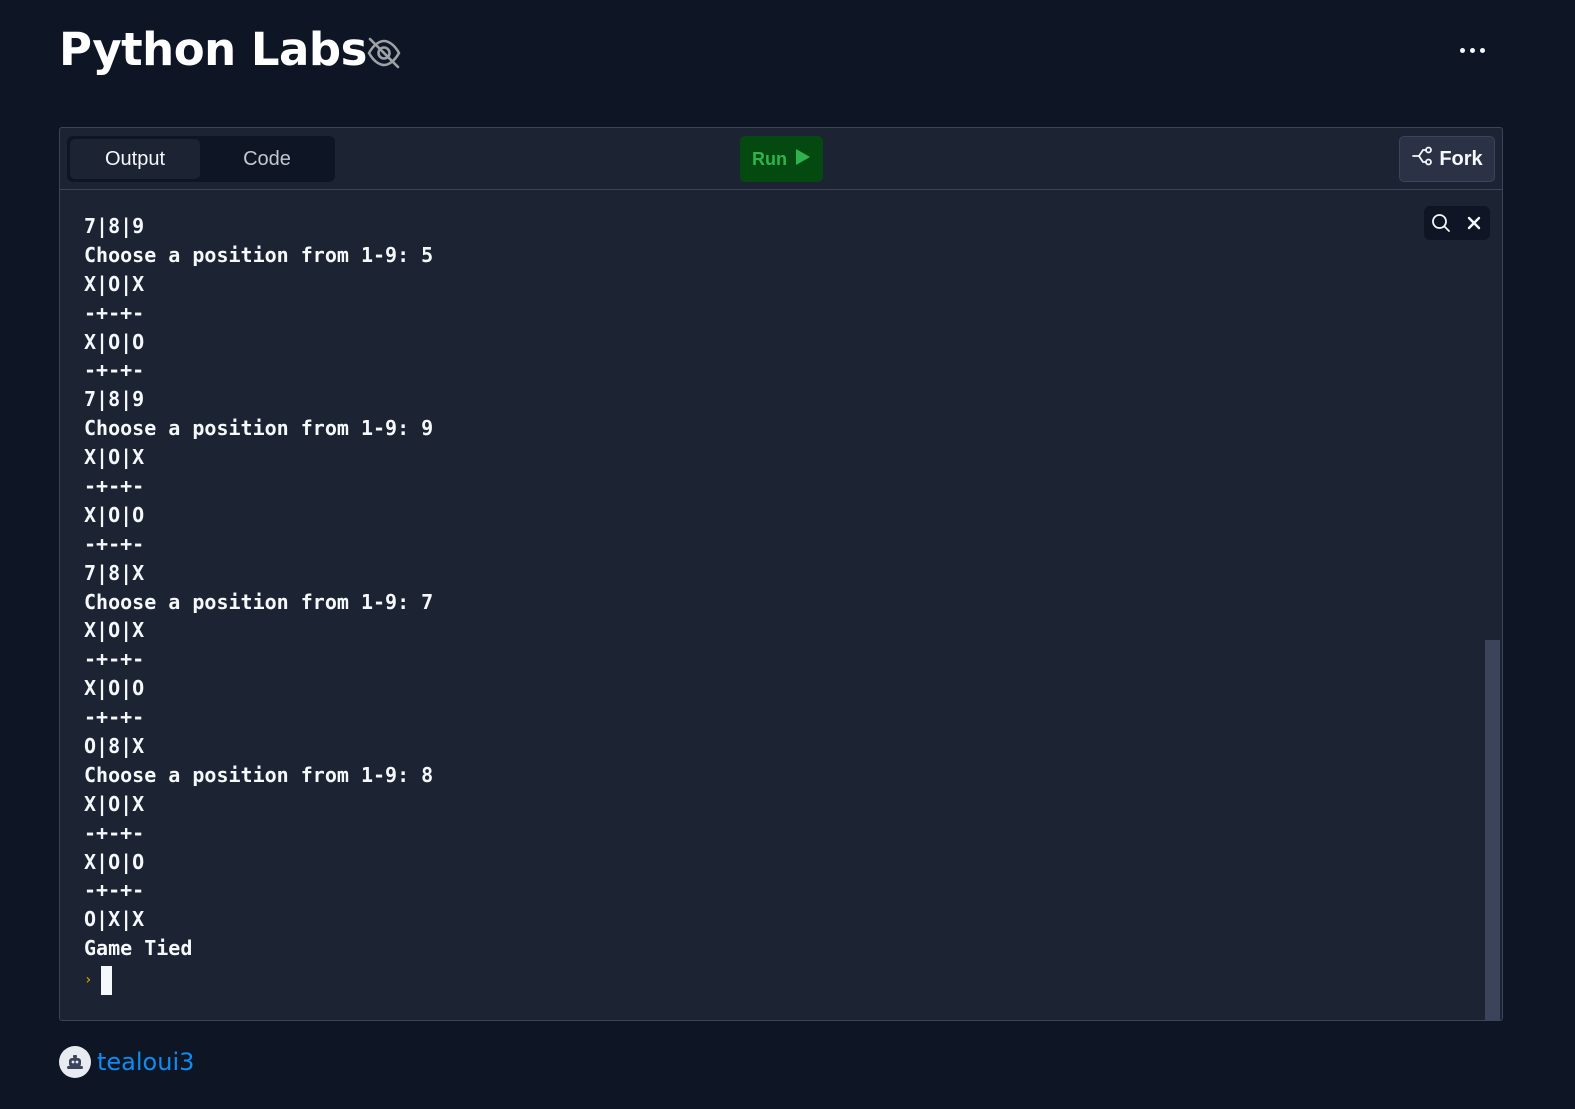 Image resolution: width=1575 pixels, height=1109 pixels. Describe the element at coordinates (201, 159) in the screenshot. I see `view-tabs: Output Code` at that location.